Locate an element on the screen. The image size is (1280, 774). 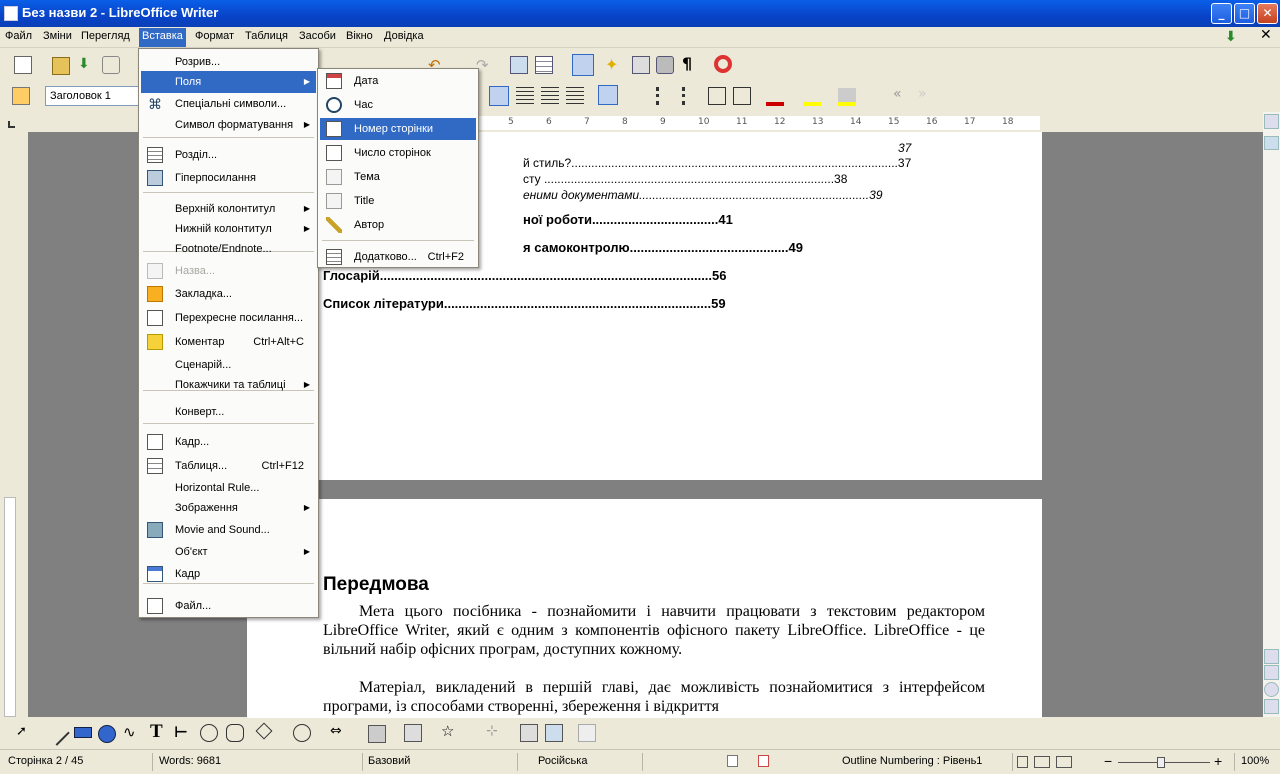
decrease-indent-icon is located at coordinates (717, 96).